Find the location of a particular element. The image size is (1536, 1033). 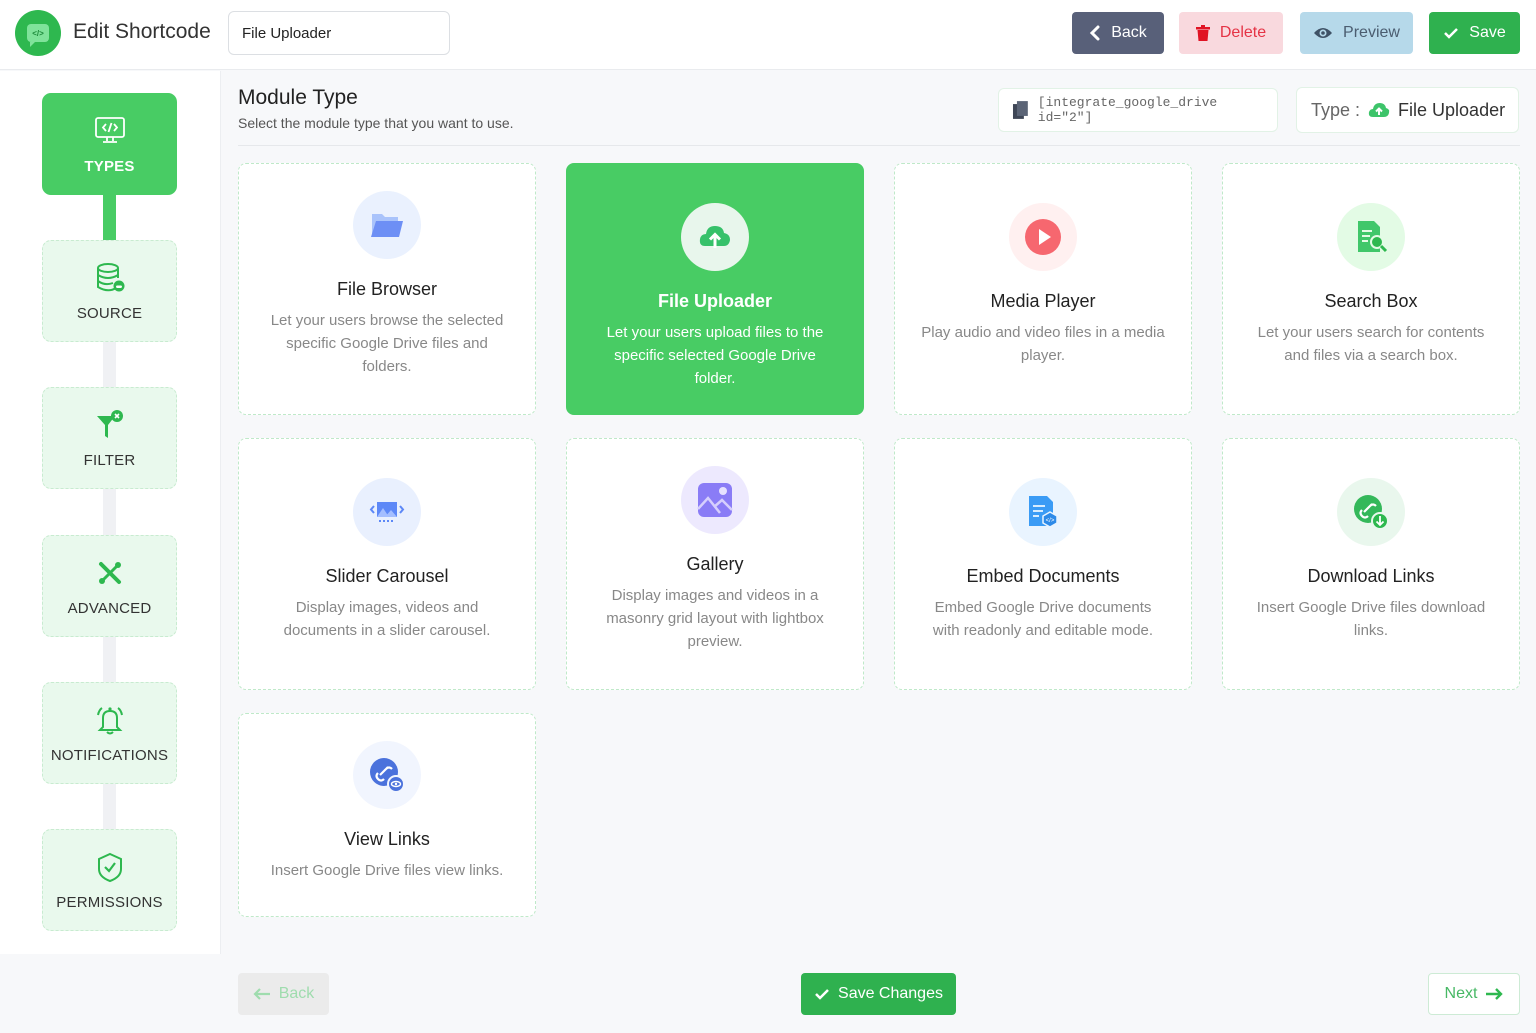

preview-button: Preview is located at coordinates (1356, 33).